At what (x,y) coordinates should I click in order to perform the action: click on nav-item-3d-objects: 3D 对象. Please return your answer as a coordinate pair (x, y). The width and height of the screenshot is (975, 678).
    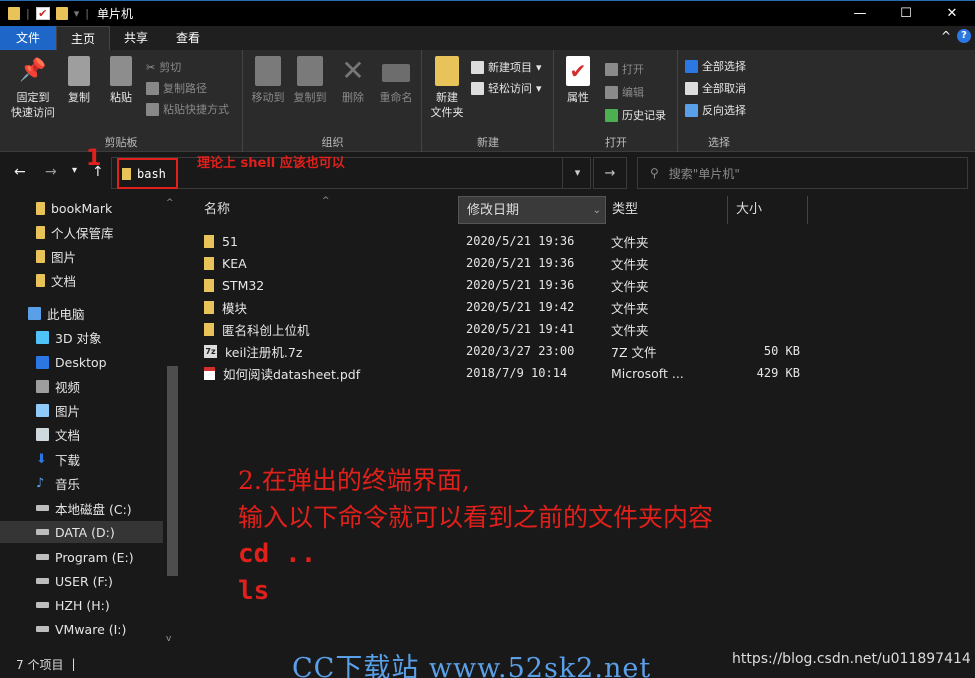
    Looking at the image, I should click on (69, 337).